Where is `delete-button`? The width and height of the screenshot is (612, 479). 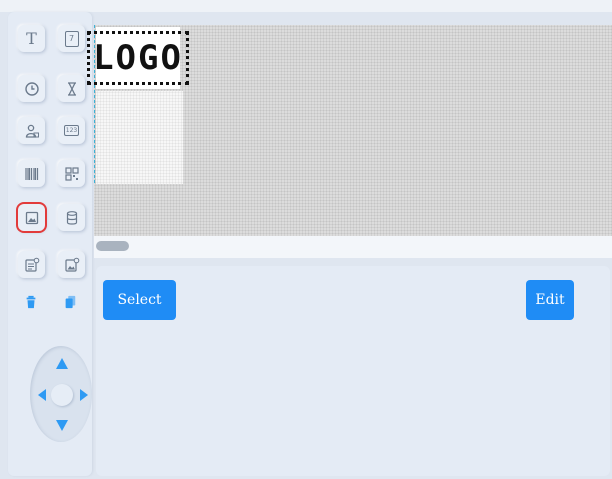
delete-button is located at coordinates (31, 302).